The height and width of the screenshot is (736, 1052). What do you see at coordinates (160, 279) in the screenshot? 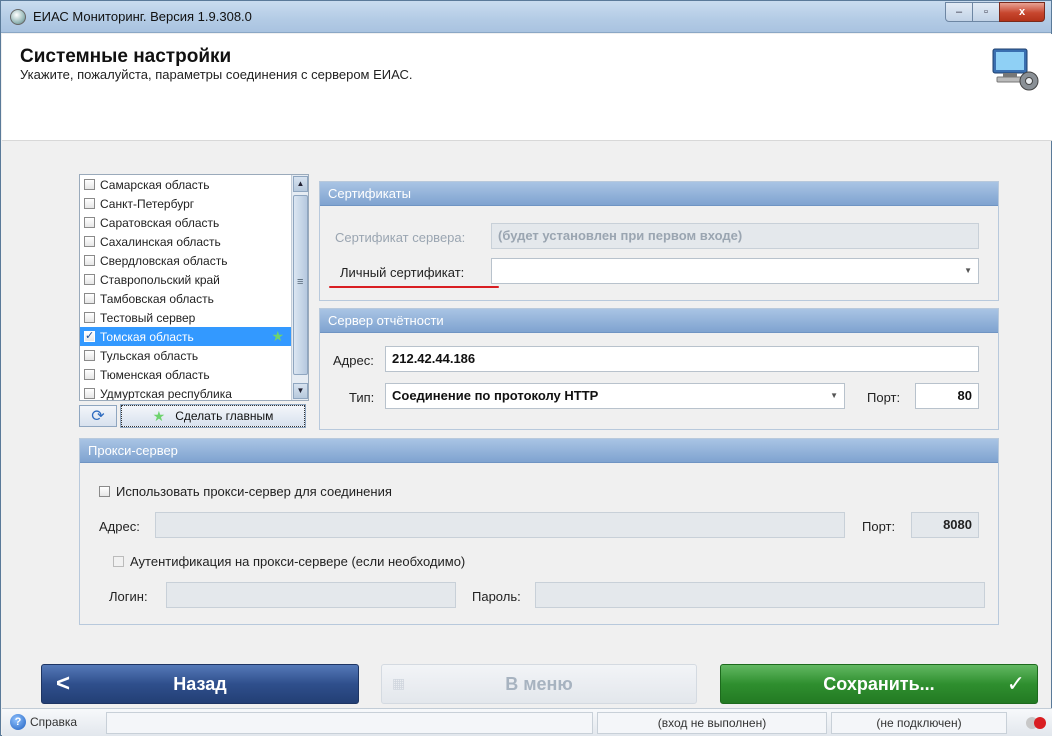
I see `region-label: Ставропольский край` at bounding box center [160, 279].